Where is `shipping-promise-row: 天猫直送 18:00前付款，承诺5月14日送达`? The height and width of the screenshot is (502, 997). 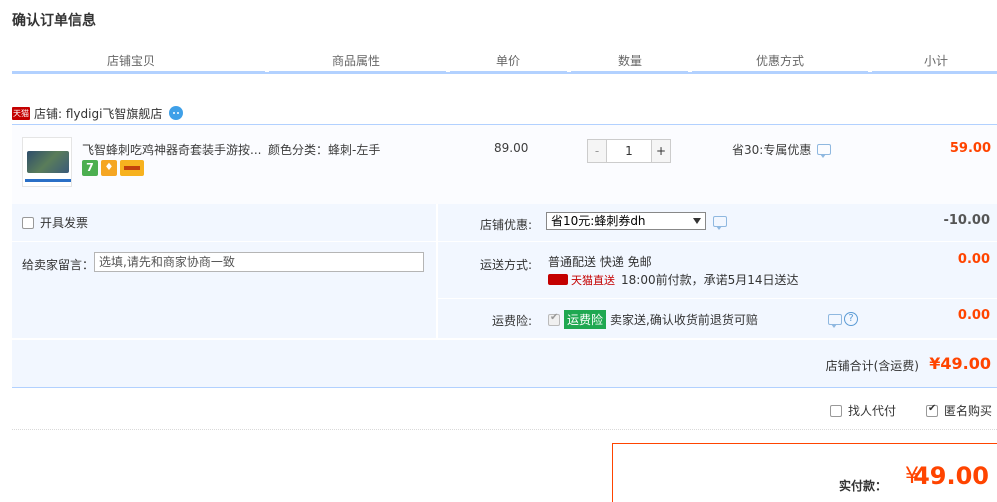
shipping-promise-row: 天猫直送 18:00前付款，承诺5月14日送达 is located at coordinates (673, 279).